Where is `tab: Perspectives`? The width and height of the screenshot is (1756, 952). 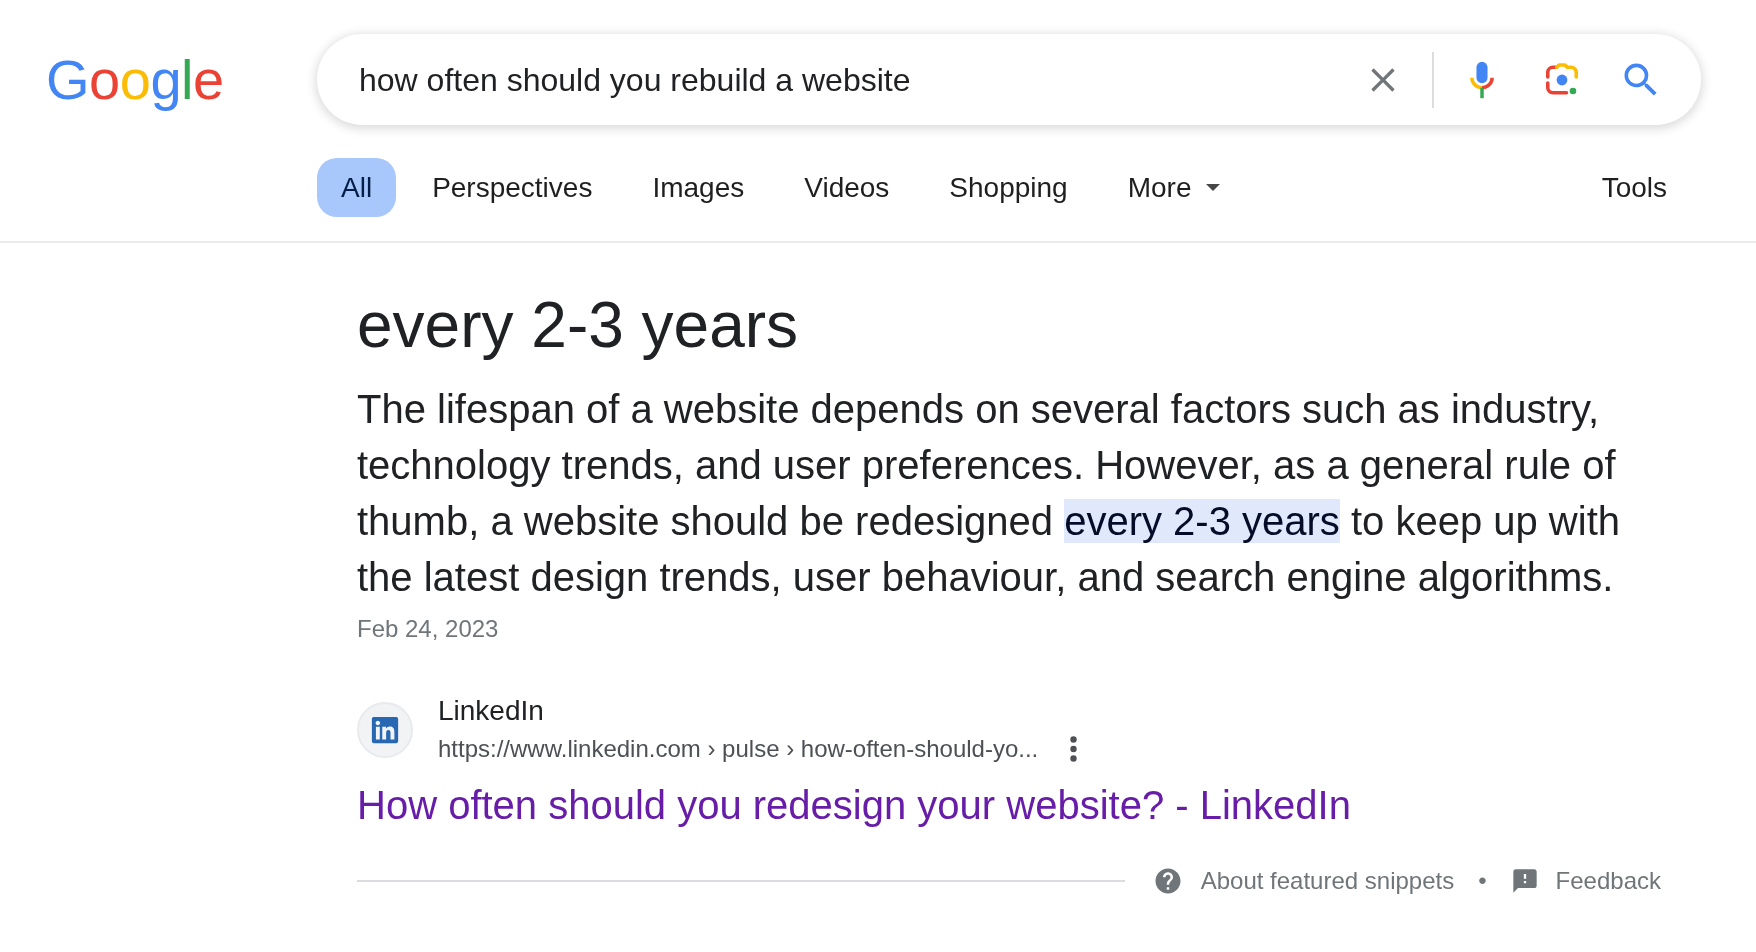 tab: Perspectives is located at coordinates (512, 187).